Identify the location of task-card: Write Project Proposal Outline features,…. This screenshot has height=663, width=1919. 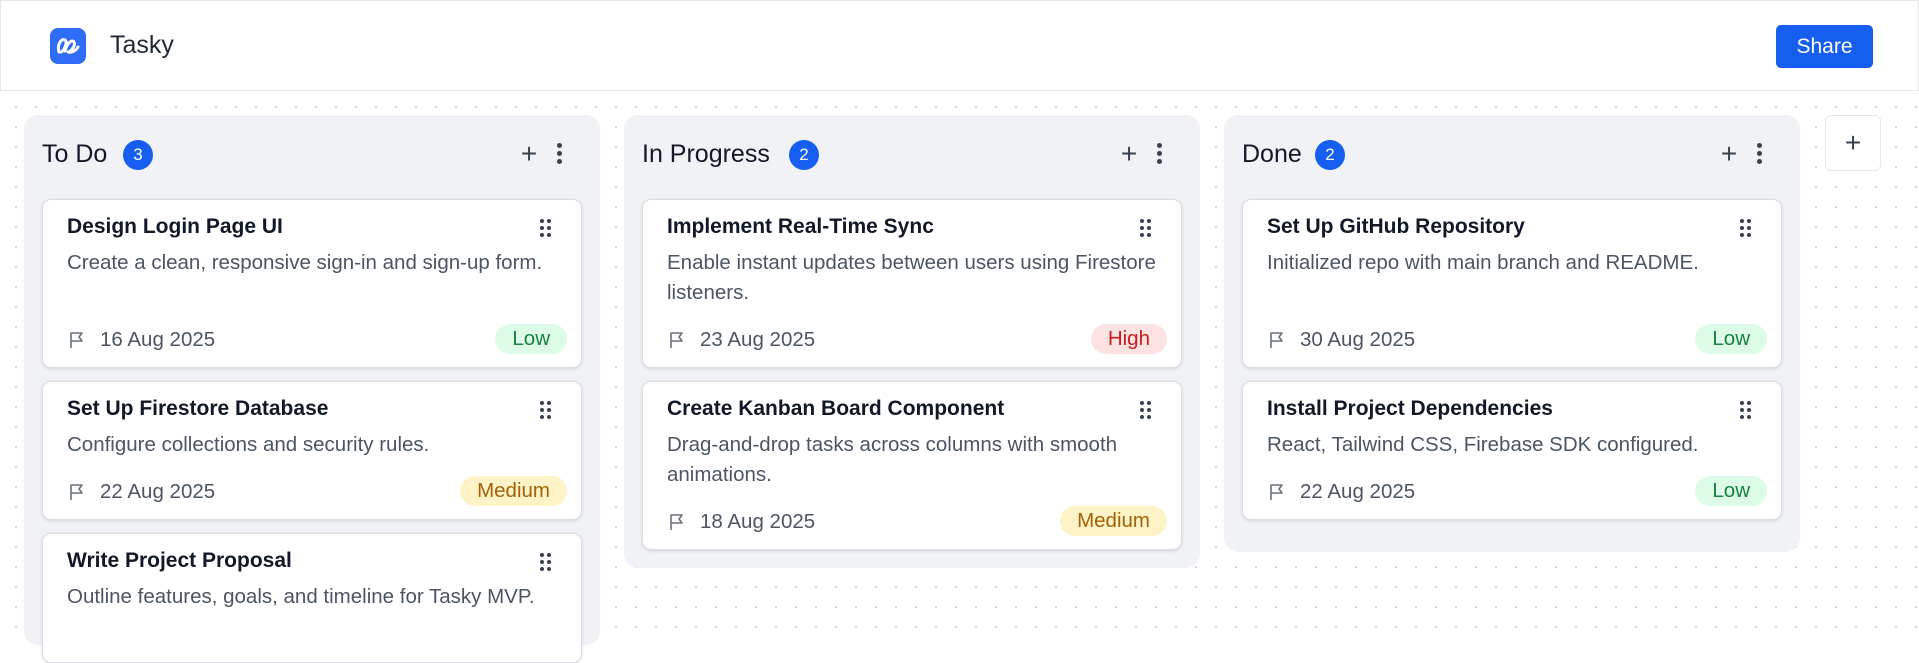
(312, 598).